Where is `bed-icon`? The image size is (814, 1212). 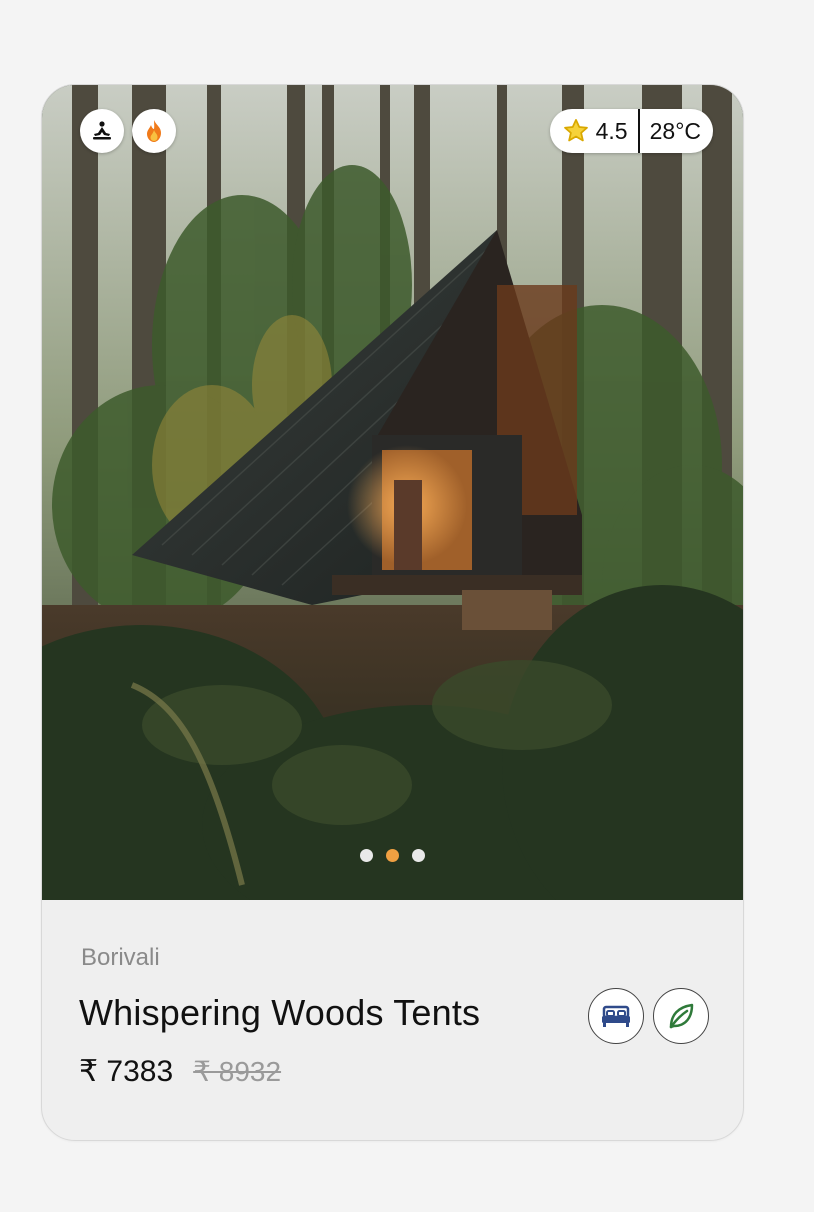
bed-icon is located at coordinates (616, 1016).